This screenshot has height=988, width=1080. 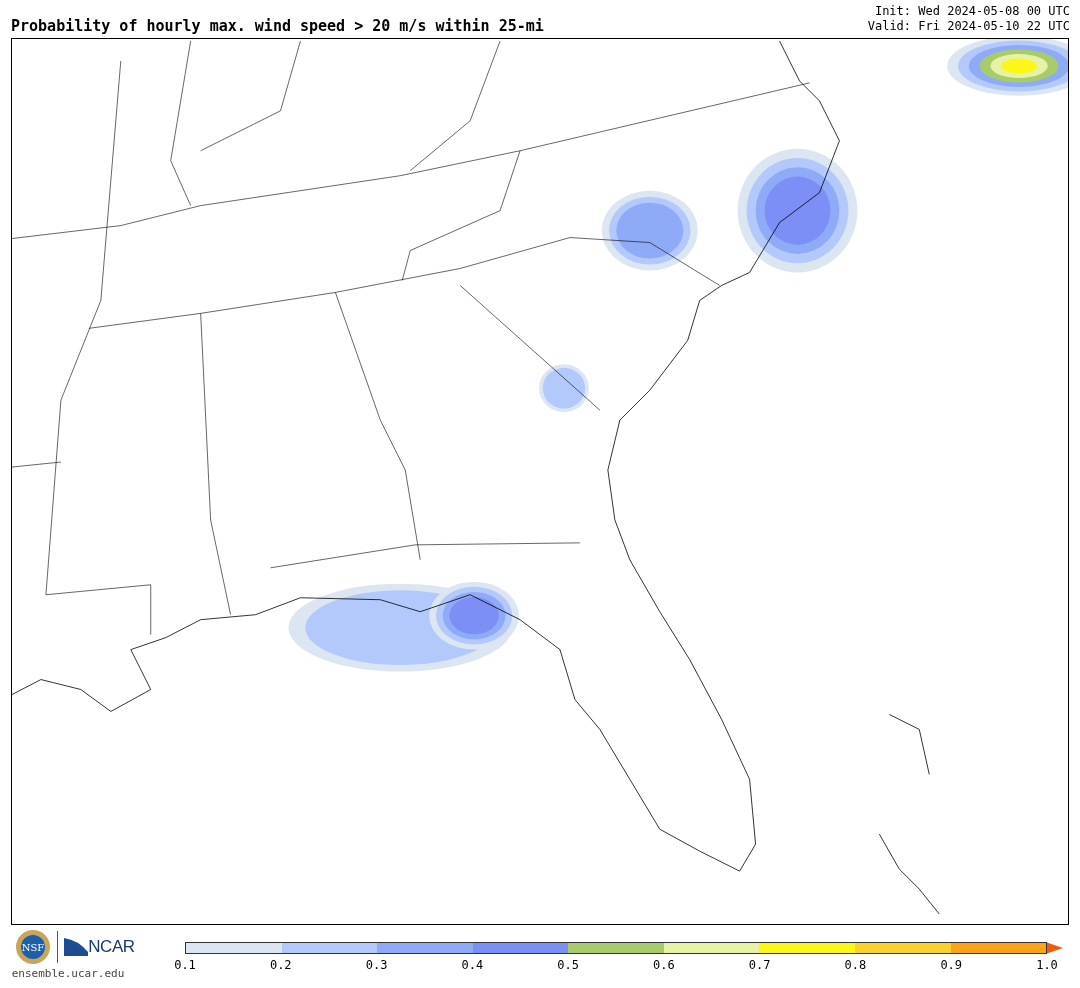 What do you see at coordinates (76, 947) in the screenshot?
I see `ncar-logo-icon` at bounding box center [76, 947].